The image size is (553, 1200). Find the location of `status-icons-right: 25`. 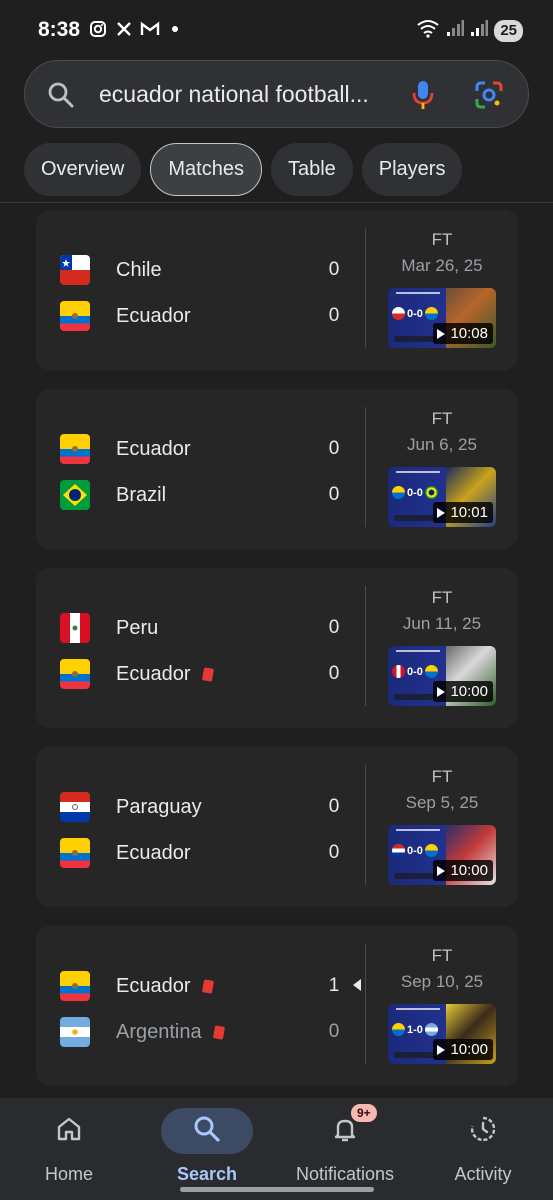

status-icons-right: 25 is located at coordinates (469, 30).